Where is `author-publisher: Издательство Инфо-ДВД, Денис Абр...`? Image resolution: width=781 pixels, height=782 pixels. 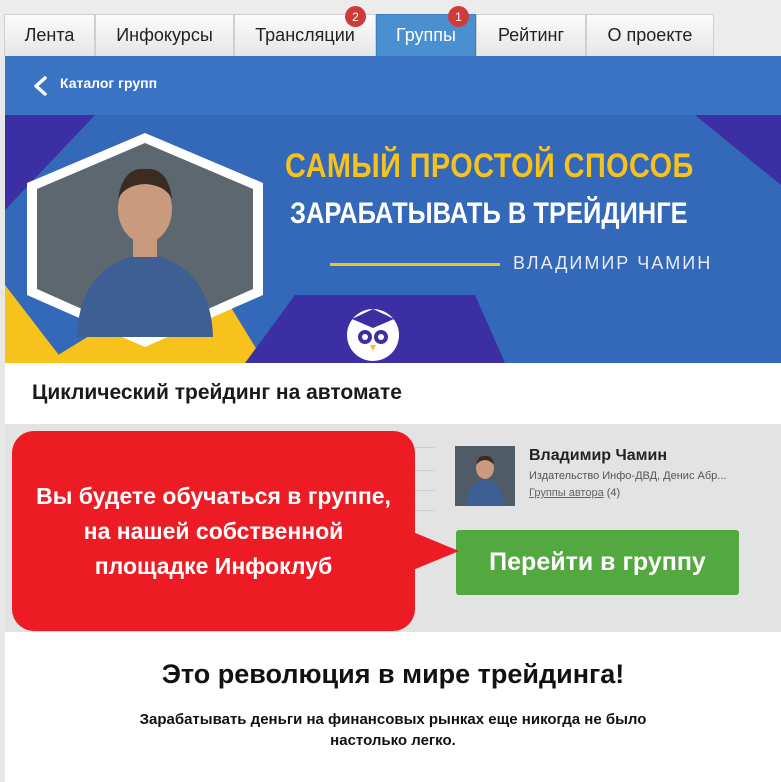 author-publisher: Издательство Инфо-ДВД, Денис Абр... is located at coordinates (628, 476).